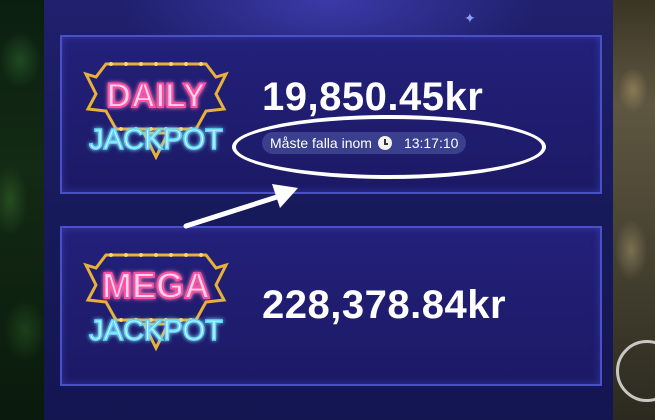  I want to click on timer-highlight-ellipse, so click(389, 147).